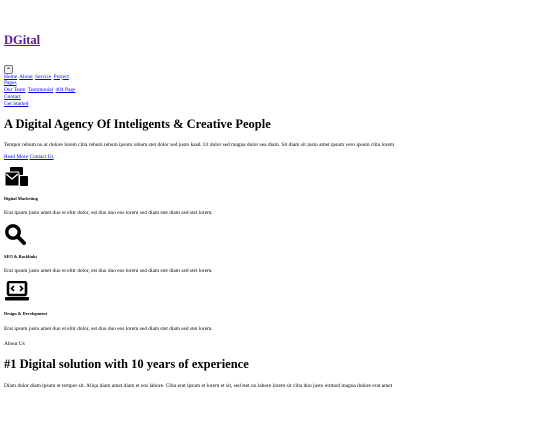 This screenshot has height=438, width=540. I want to click on nav-link-our-team: Our Team, so click(15, 90).